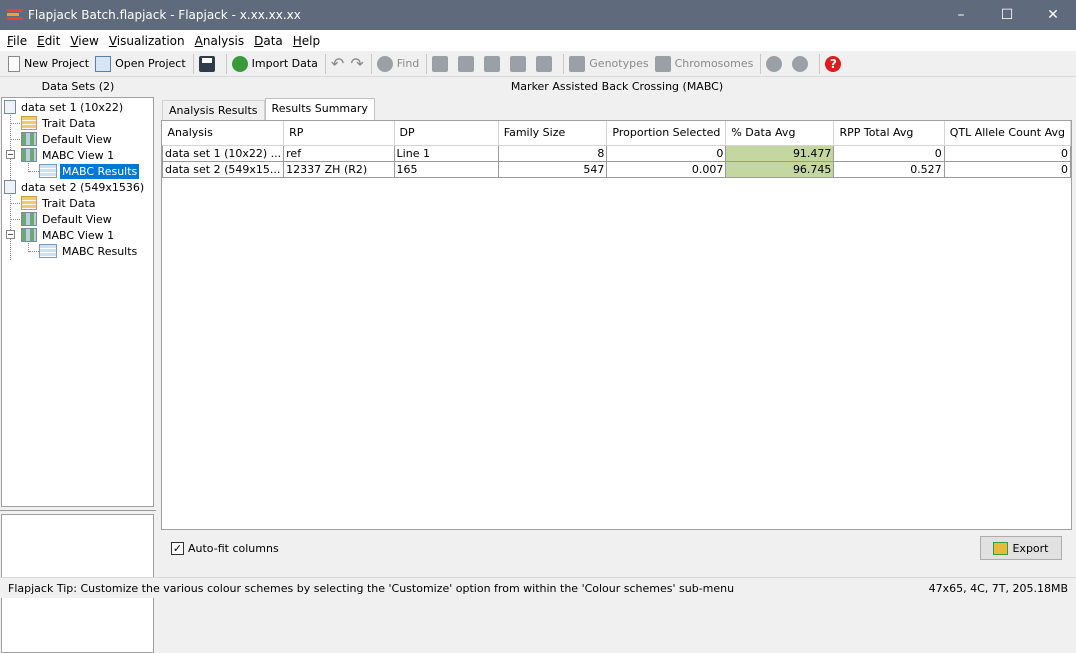 The height and width of the screenshot is (653, 1076). I want to click on column-header: DP, so click(446, 133).